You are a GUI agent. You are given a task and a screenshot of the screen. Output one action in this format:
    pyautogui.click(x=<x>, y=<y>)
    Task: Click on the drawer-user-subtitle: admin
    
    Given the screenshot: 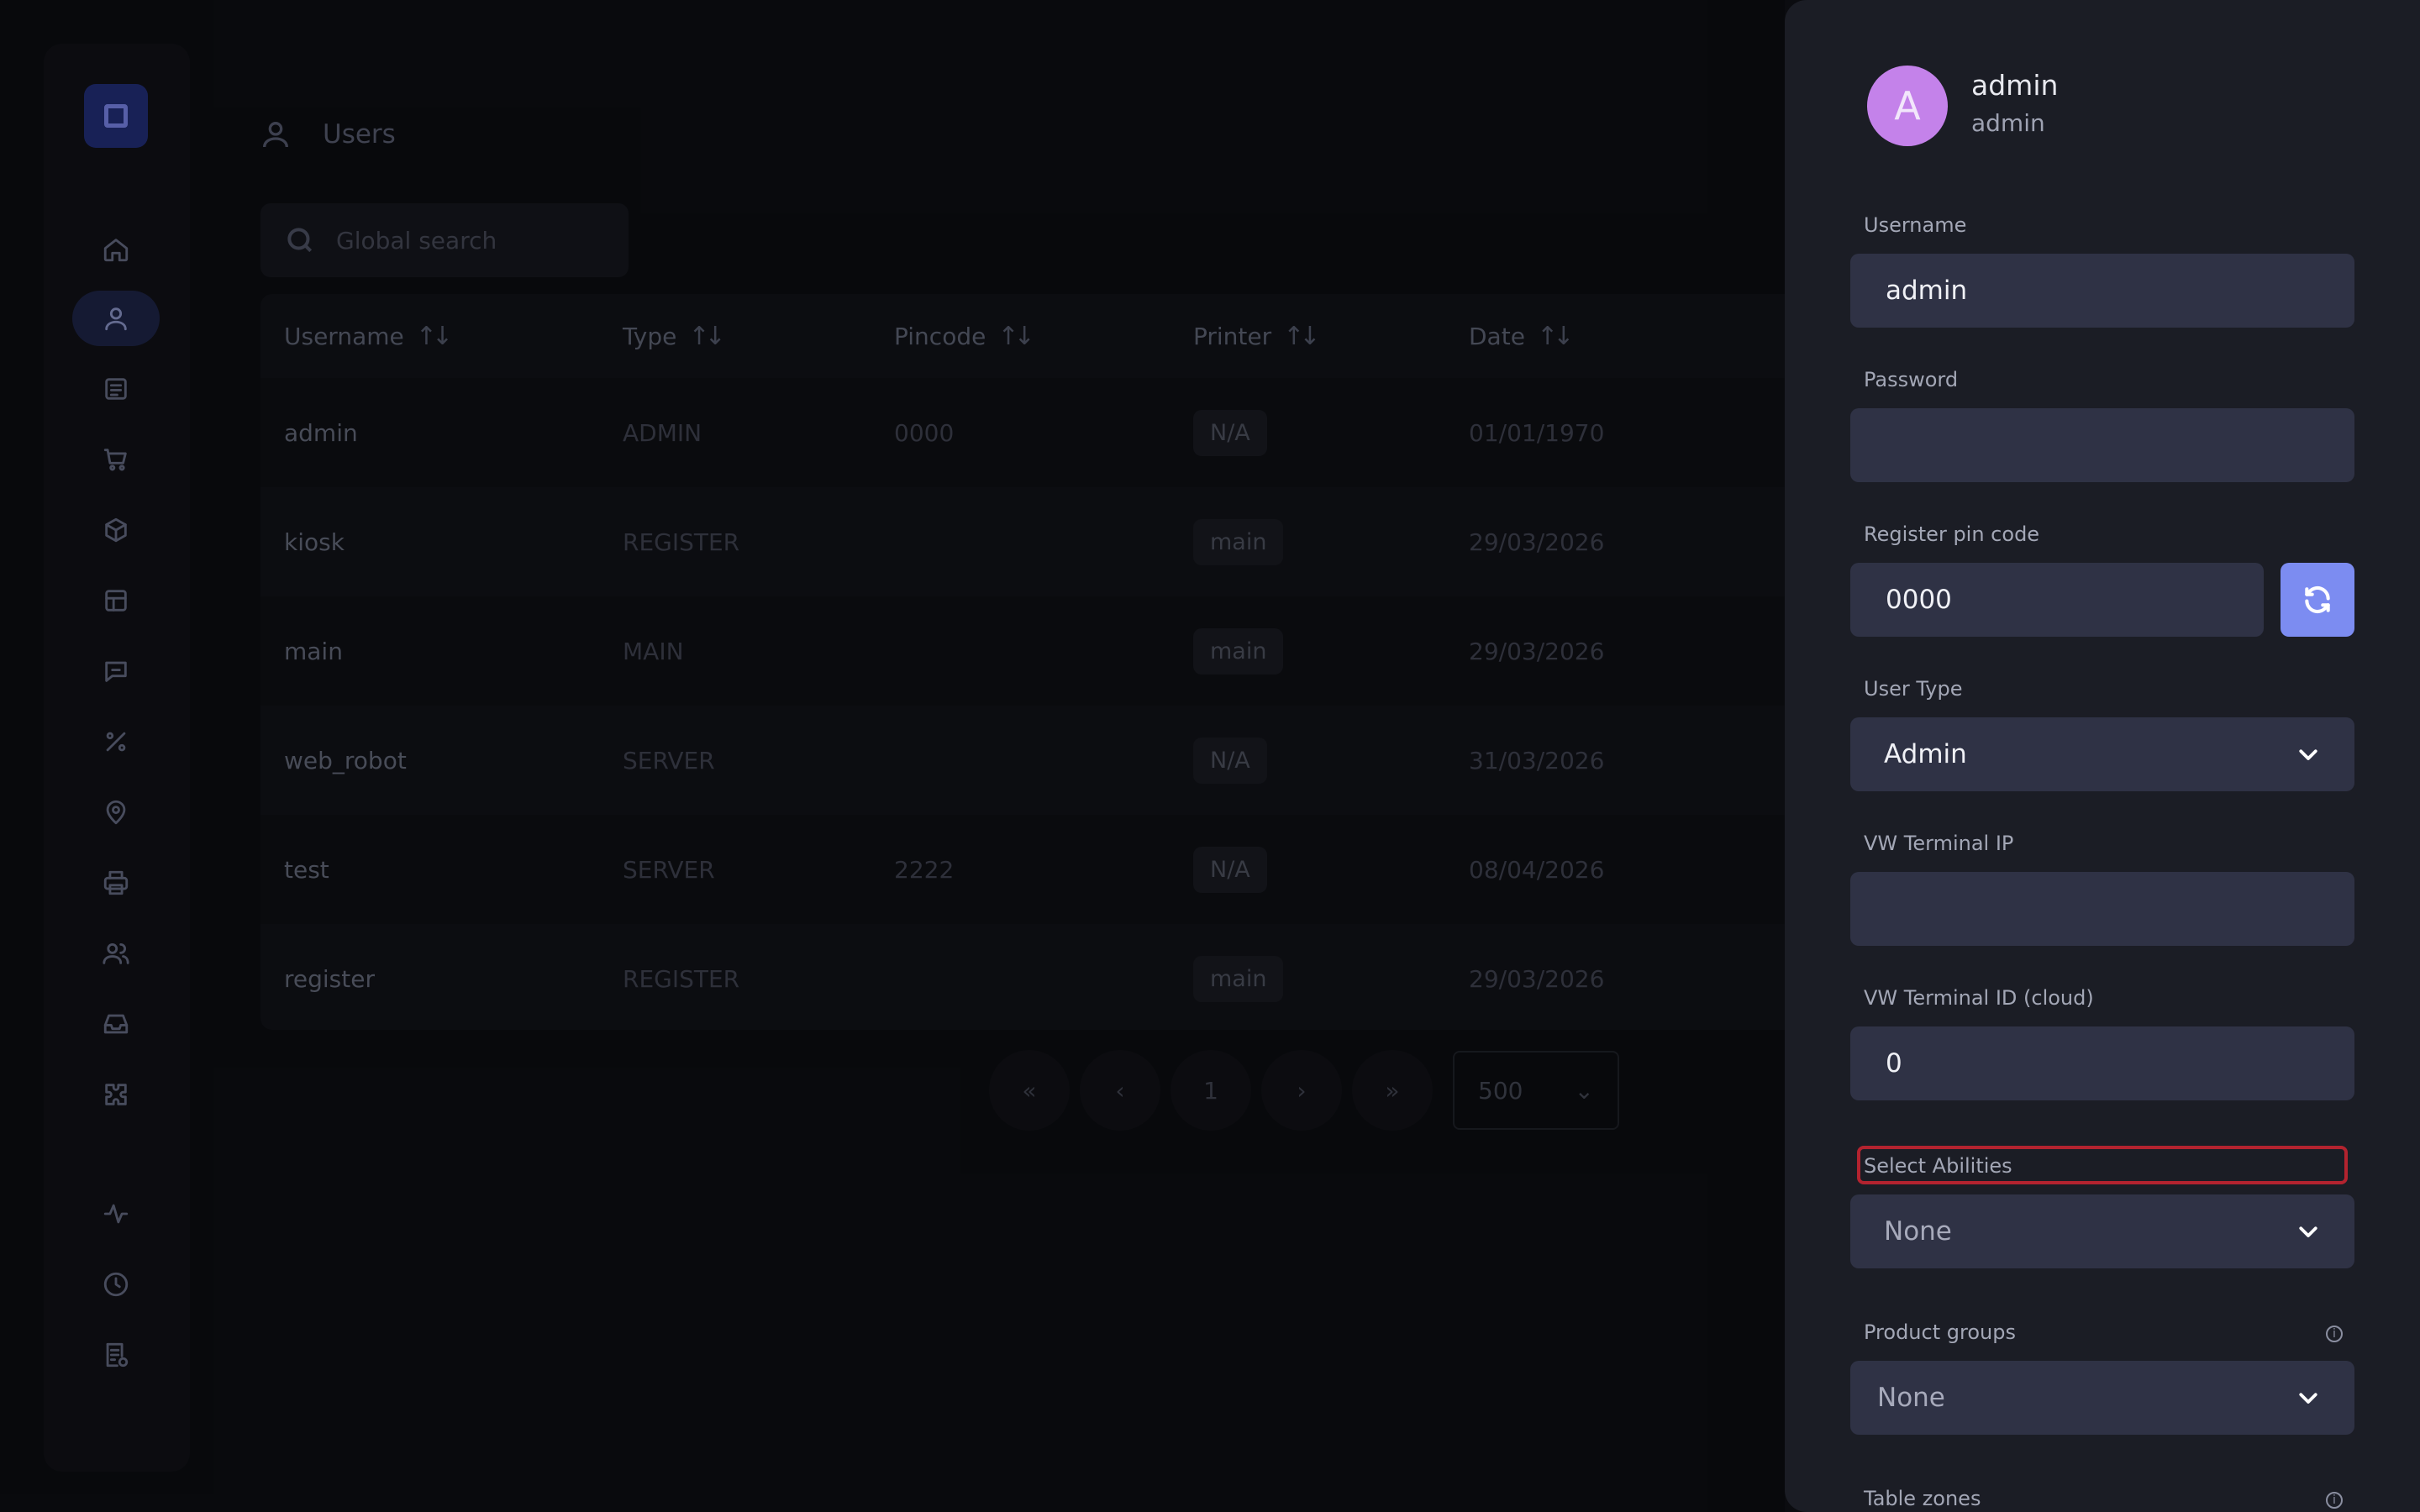 What is the action you would take?
    pyautogui.click(x=2008, y=123)
    